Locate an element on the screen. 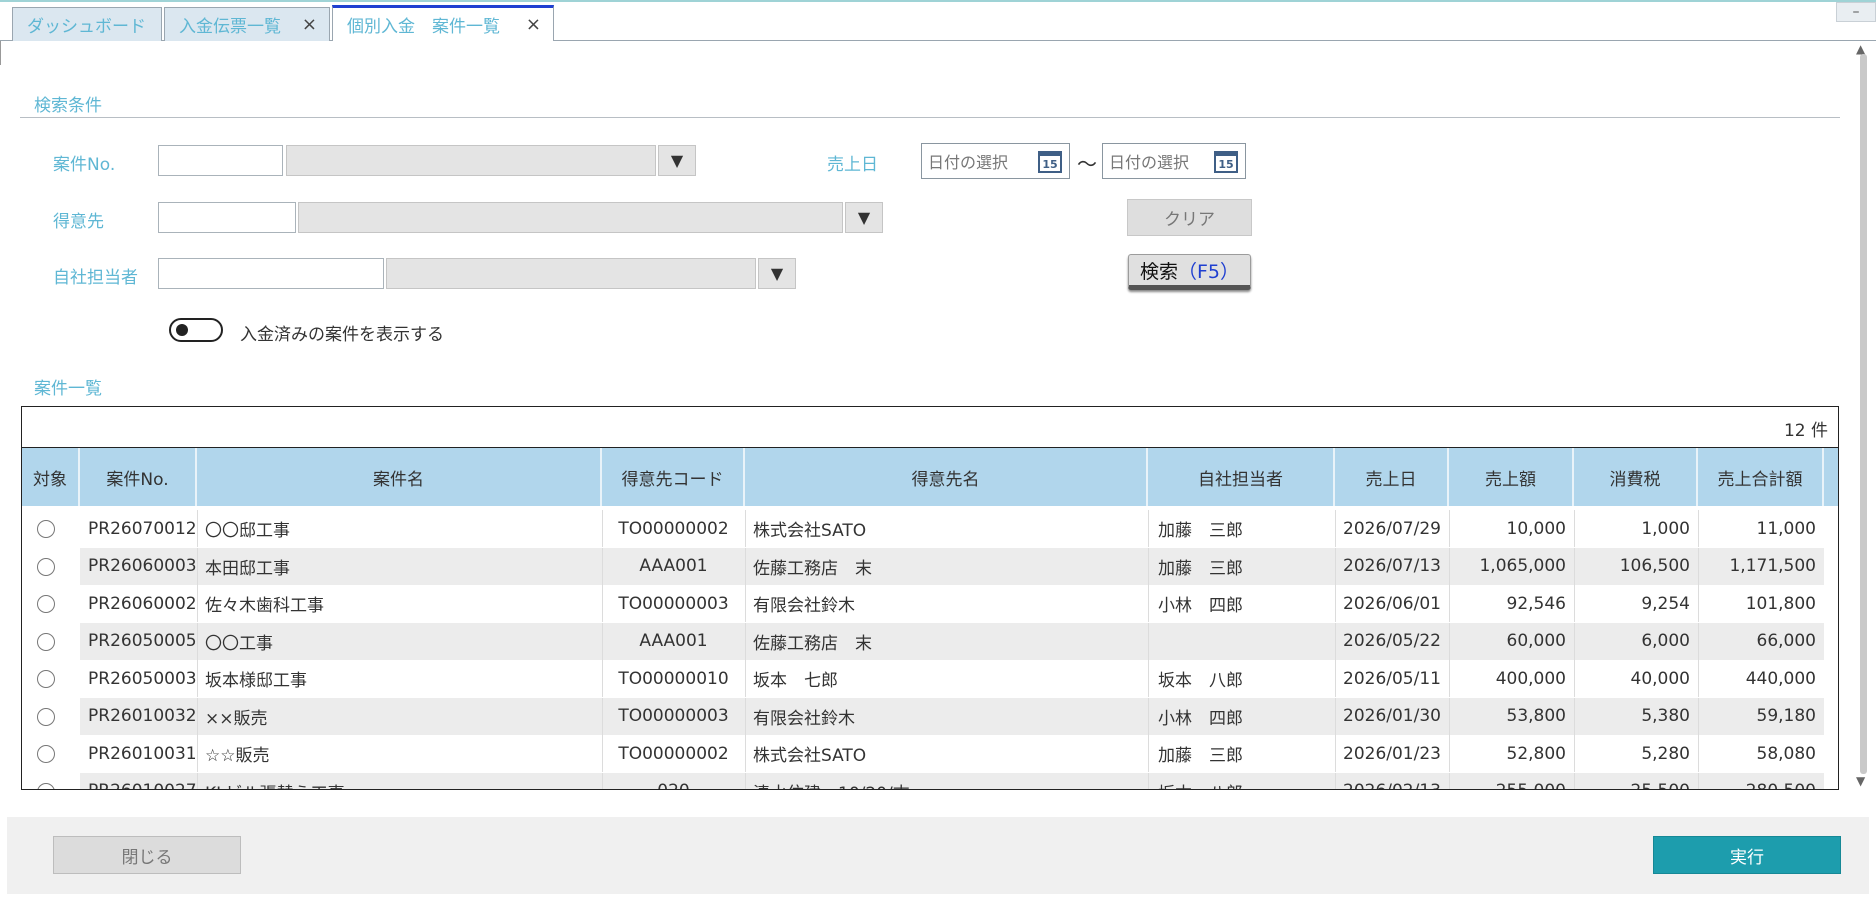  tab-case-list: 個別入金 案件一覧 × is located at coordinates (443, 23).